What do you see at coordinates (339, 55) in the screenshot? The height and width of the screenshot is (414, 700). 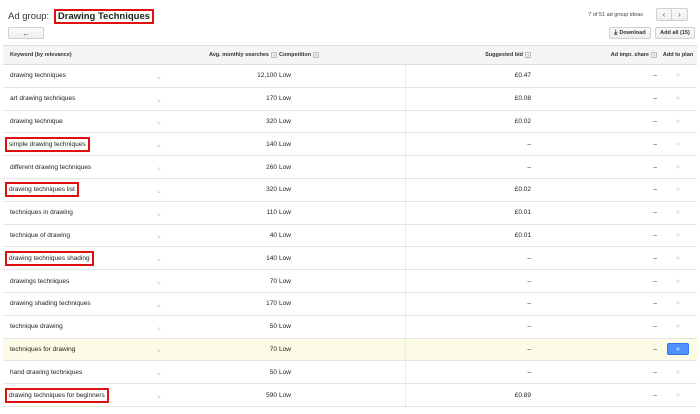 I see `column-header-competition: Competition?` at bounding box center [339, 55].